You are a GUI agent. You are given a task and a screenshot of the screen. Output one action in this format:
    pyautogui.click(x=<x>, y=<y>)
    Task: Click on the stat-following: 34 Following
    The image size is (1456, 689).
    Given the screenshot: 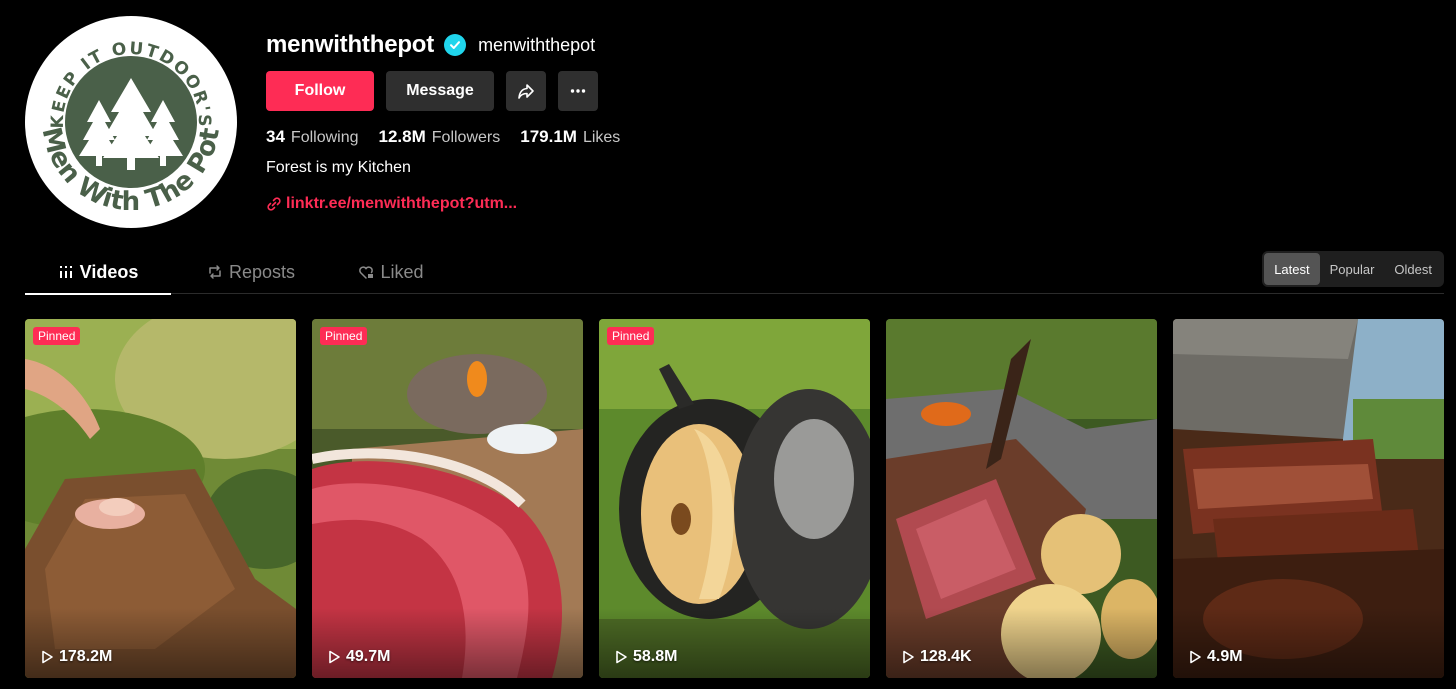 What is the action you would take?
    pyautogui.click(x=312, y=137)
    